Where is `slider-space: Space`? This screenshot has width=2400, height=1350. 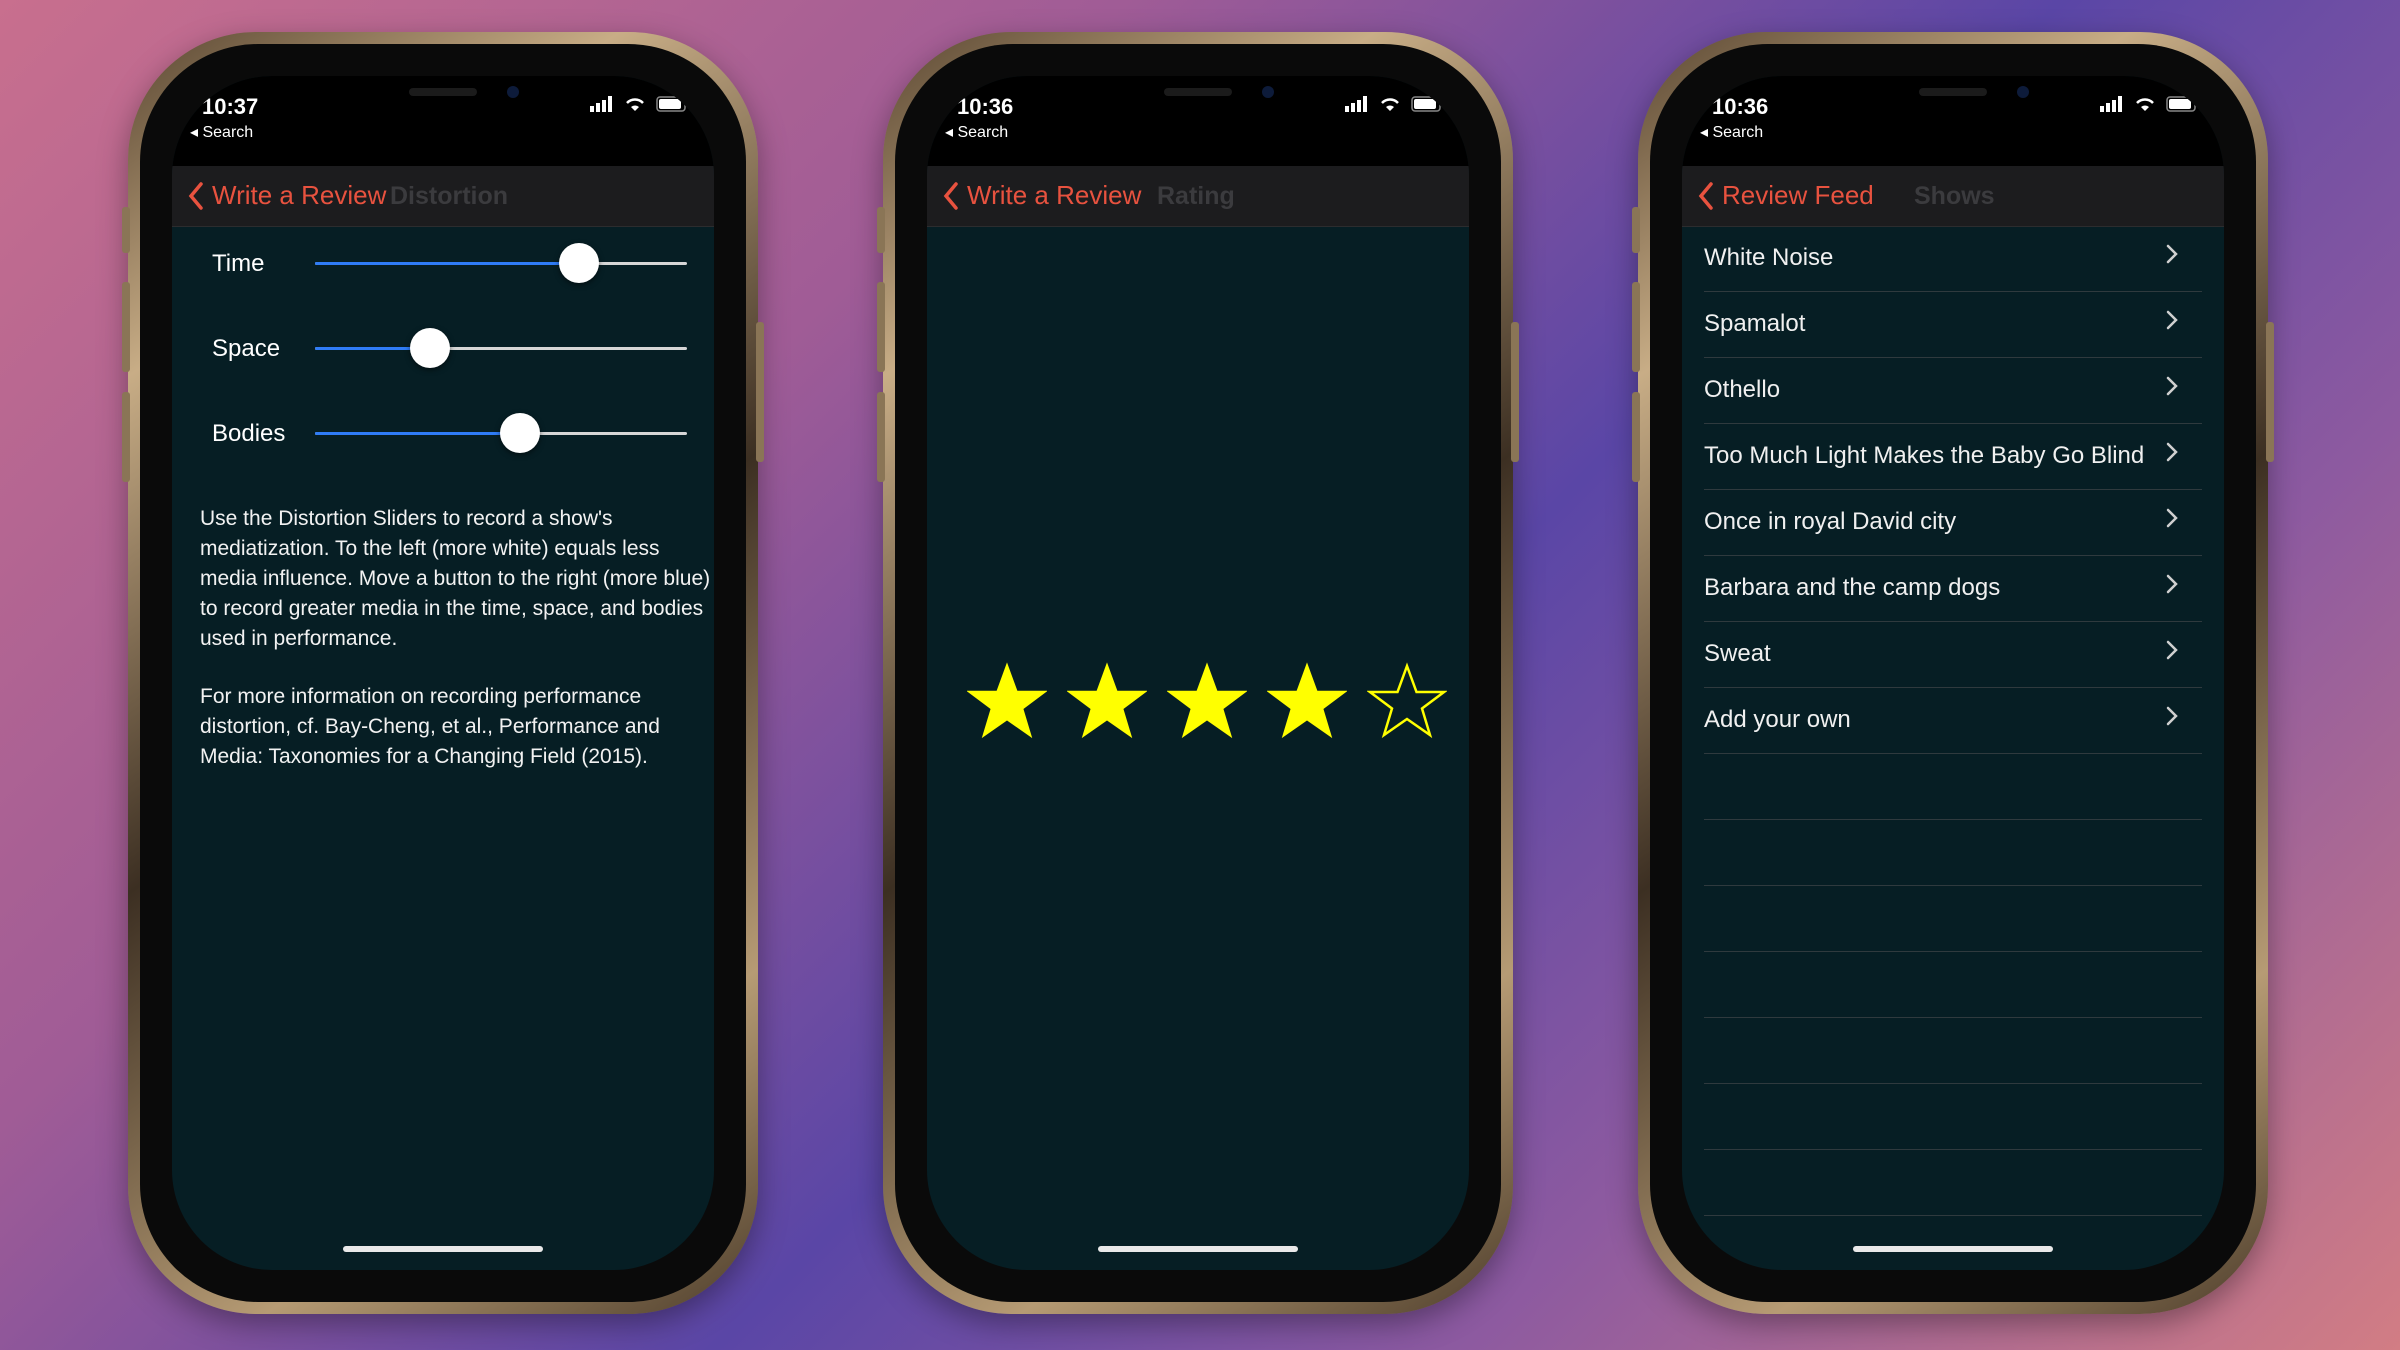
slider-space: Space is located at coordinates (443, 348).